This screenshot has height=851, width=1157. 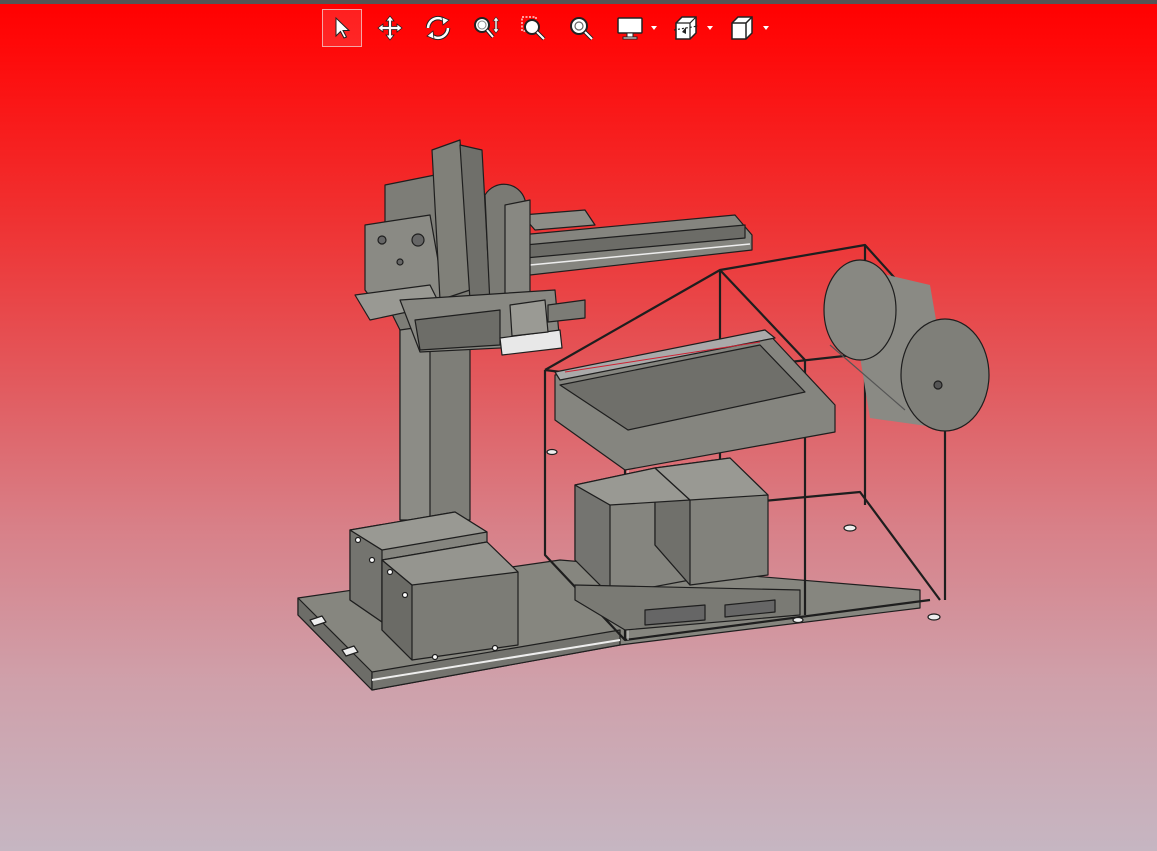 I want to click on display-mode-icon, so click(x=630, y=28).